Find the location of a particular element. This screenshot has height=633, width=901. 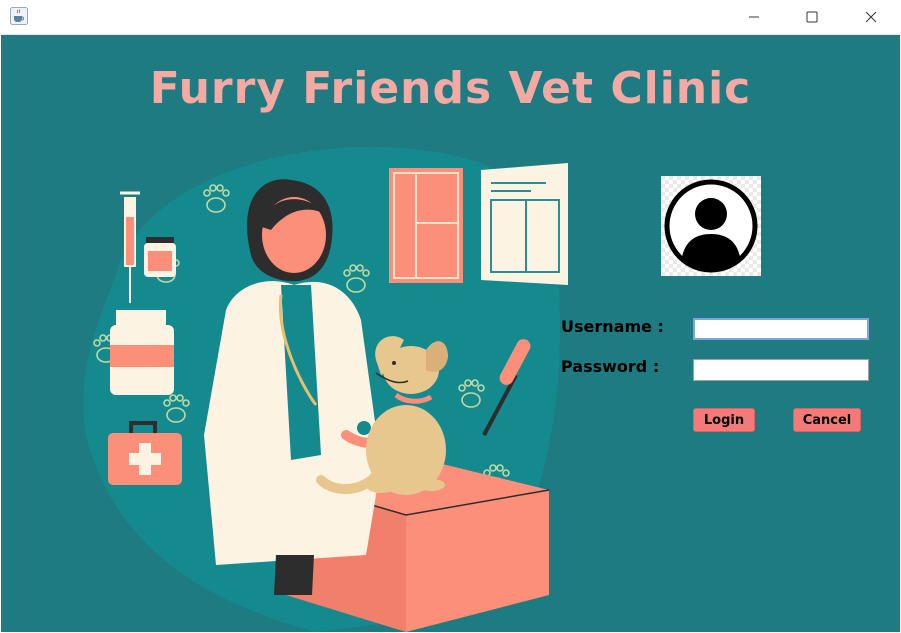

java-cup-icon is located at coordinates (19, 16).